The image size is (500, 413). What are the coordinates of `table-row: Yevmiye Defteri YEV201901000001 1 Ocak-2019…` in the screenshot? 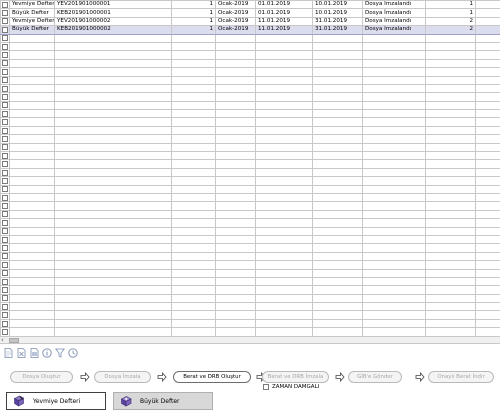 It's located at (250, 5).